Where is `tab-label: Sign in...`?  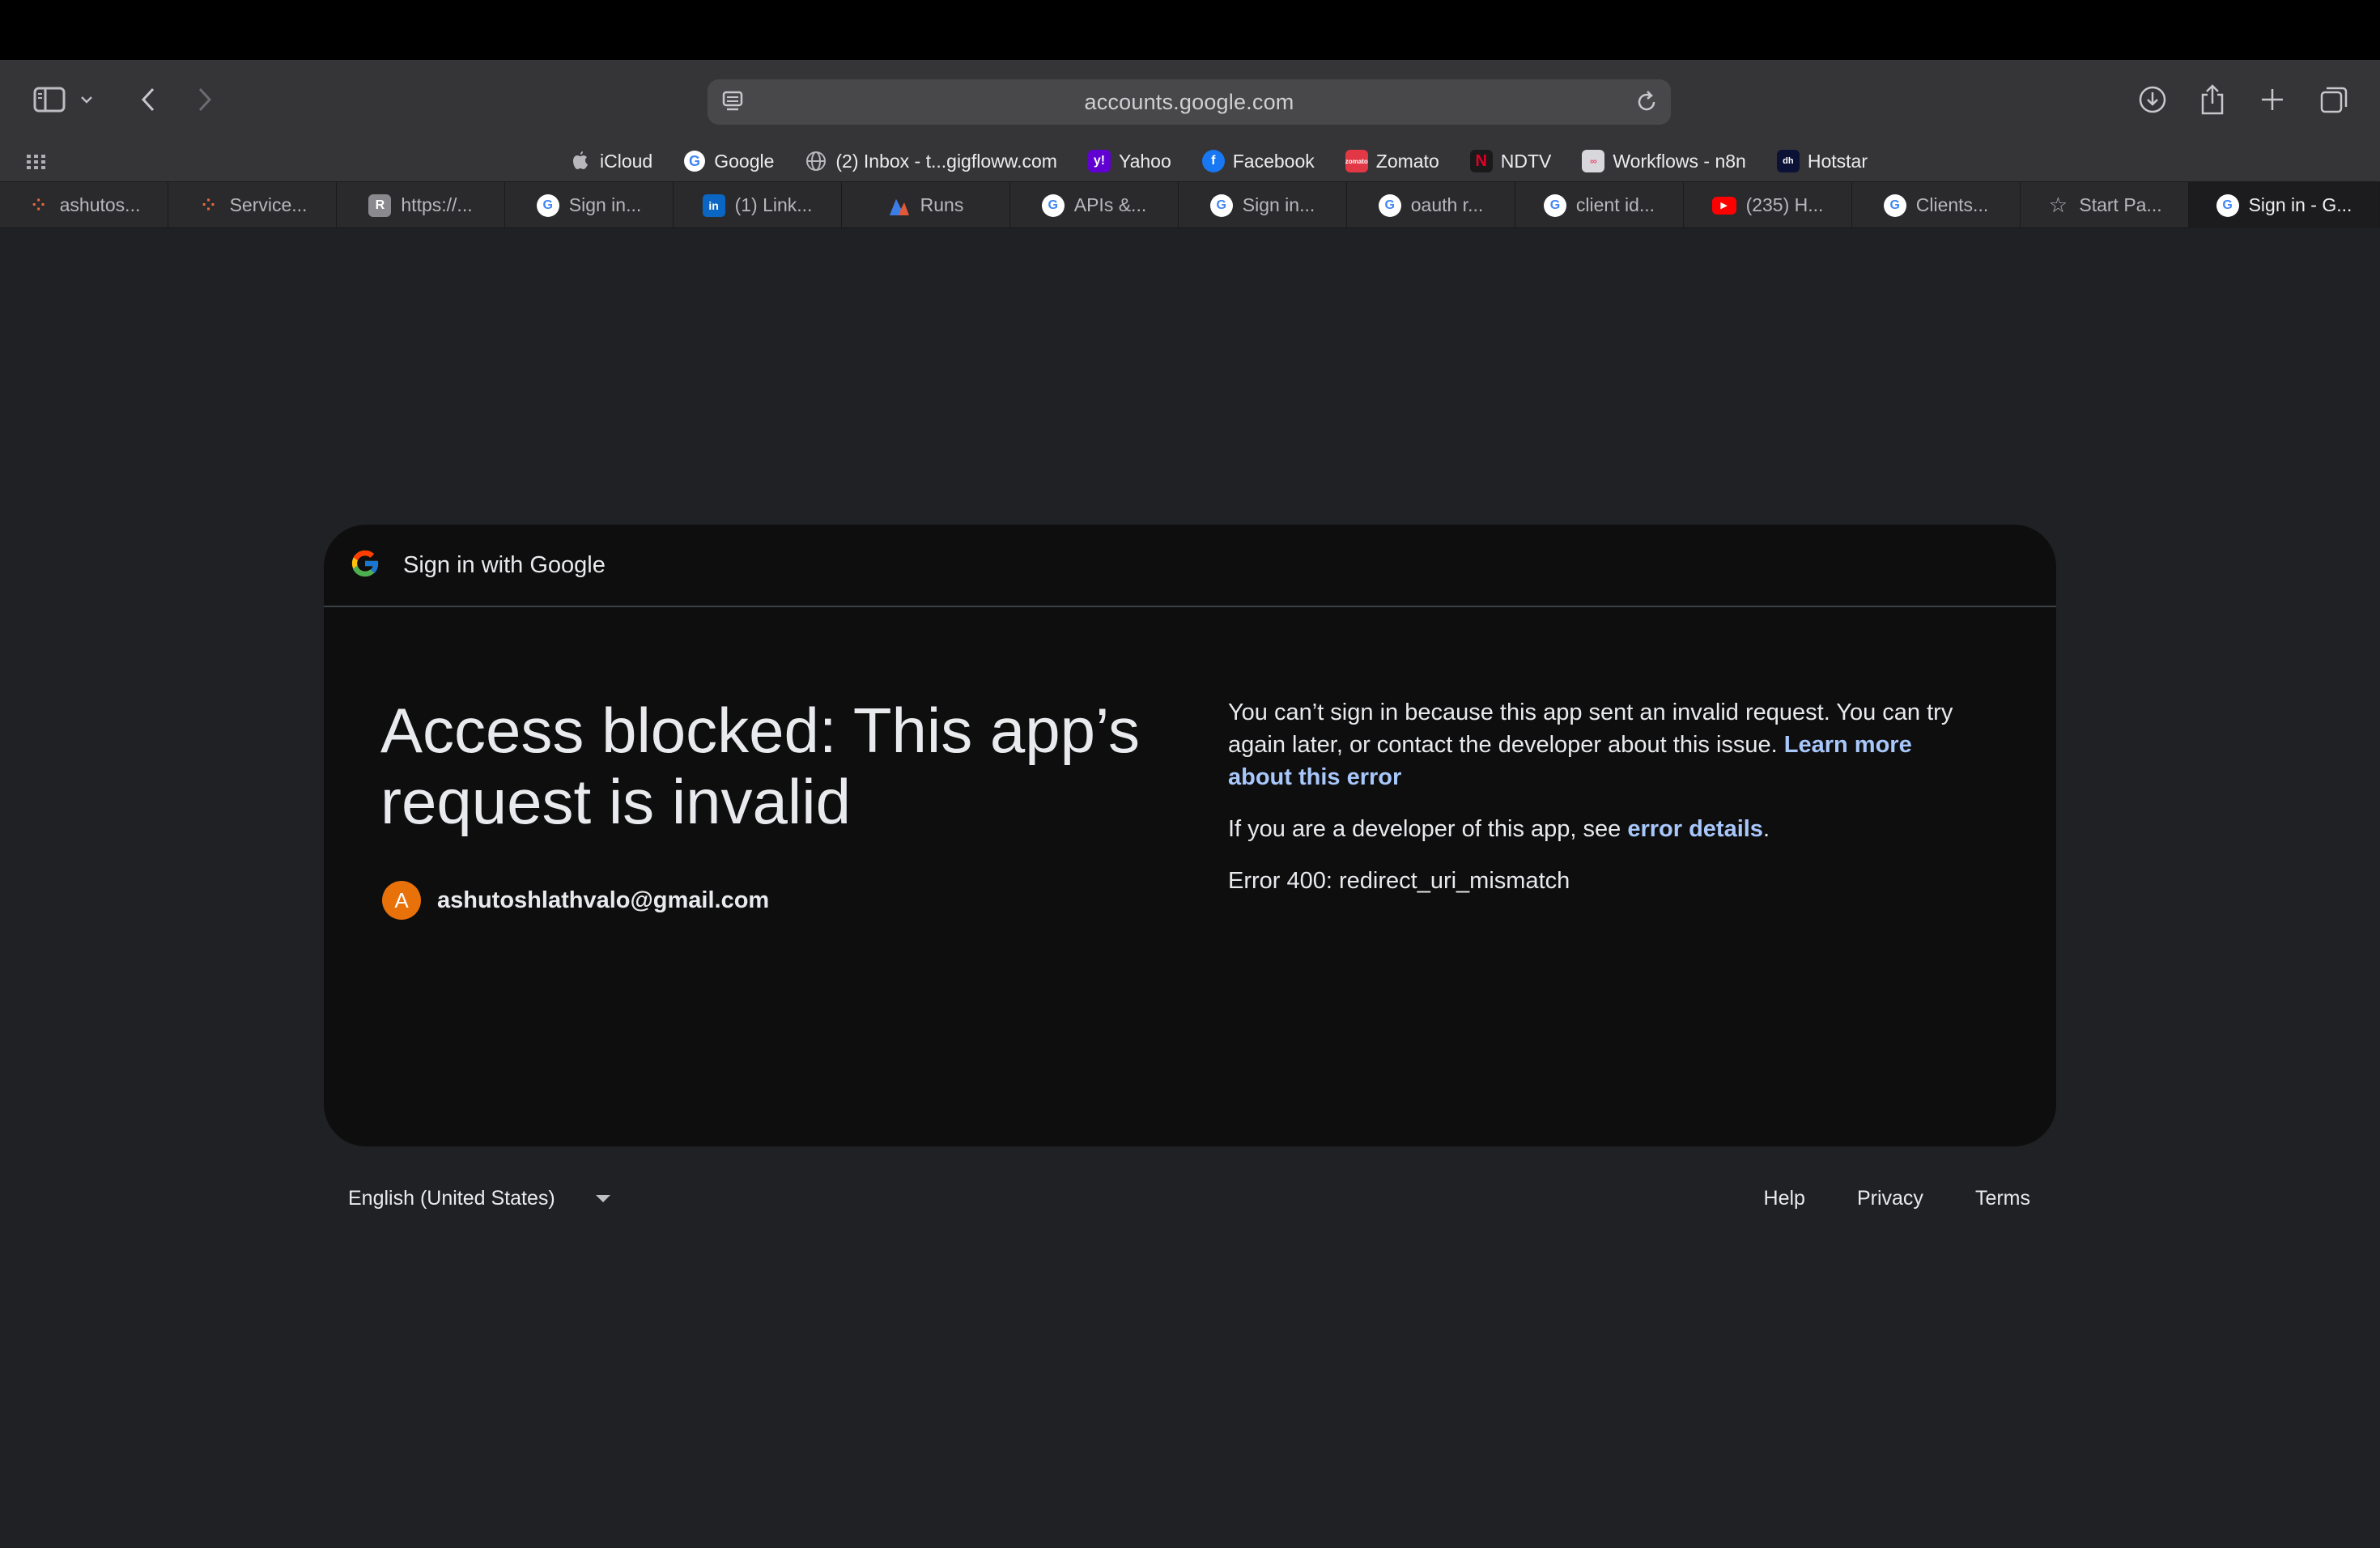 tab-label: Sign in... is located at coordinates (1279, 205).